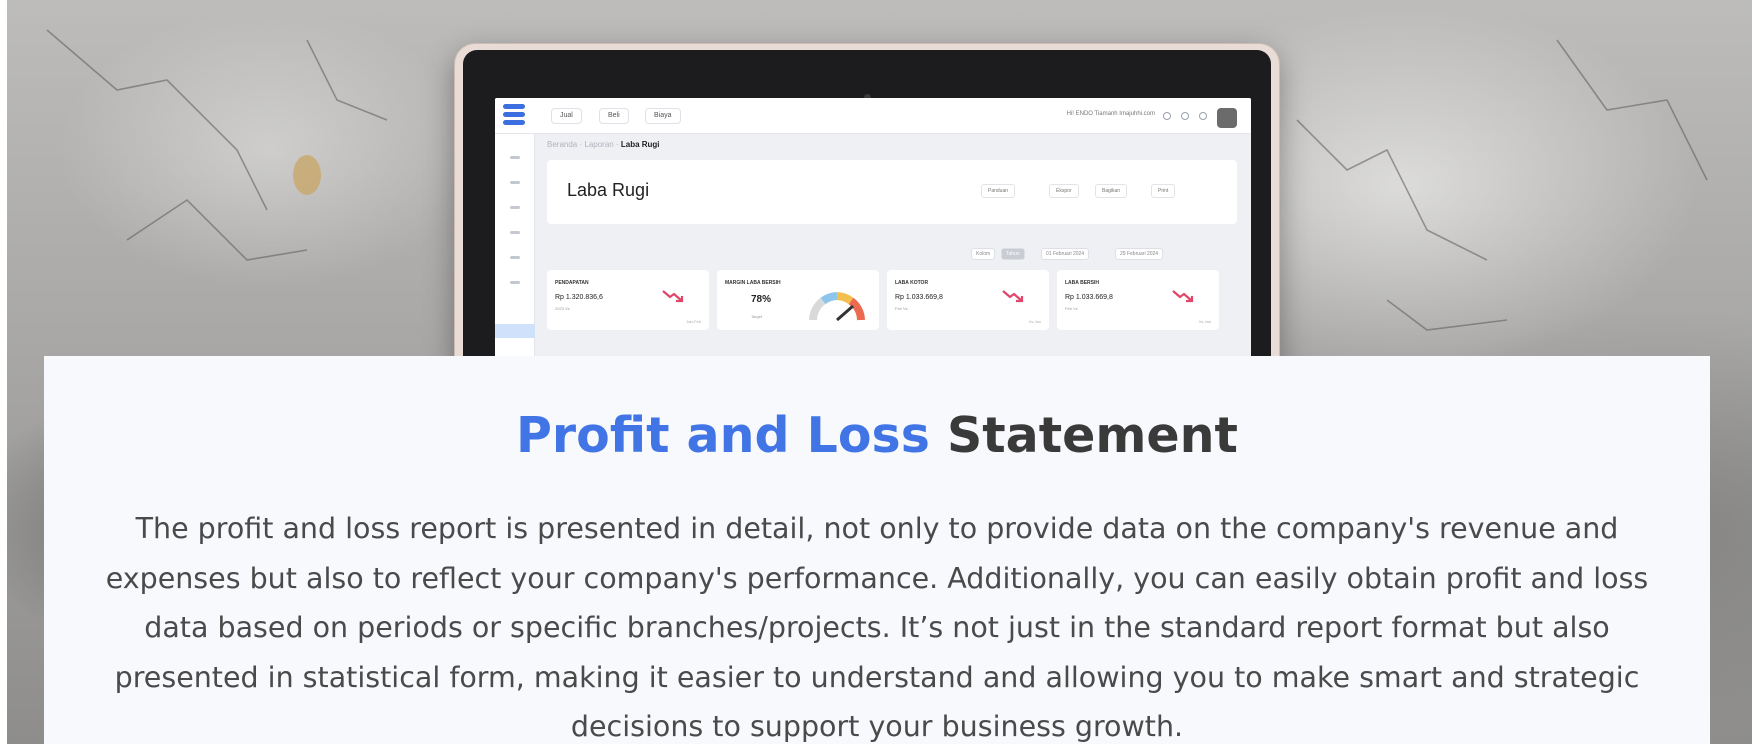 The height and width of the screenshot is (744, 1752). I want to click on kpi-label: LABA BERSIH, so click(1082, 283).